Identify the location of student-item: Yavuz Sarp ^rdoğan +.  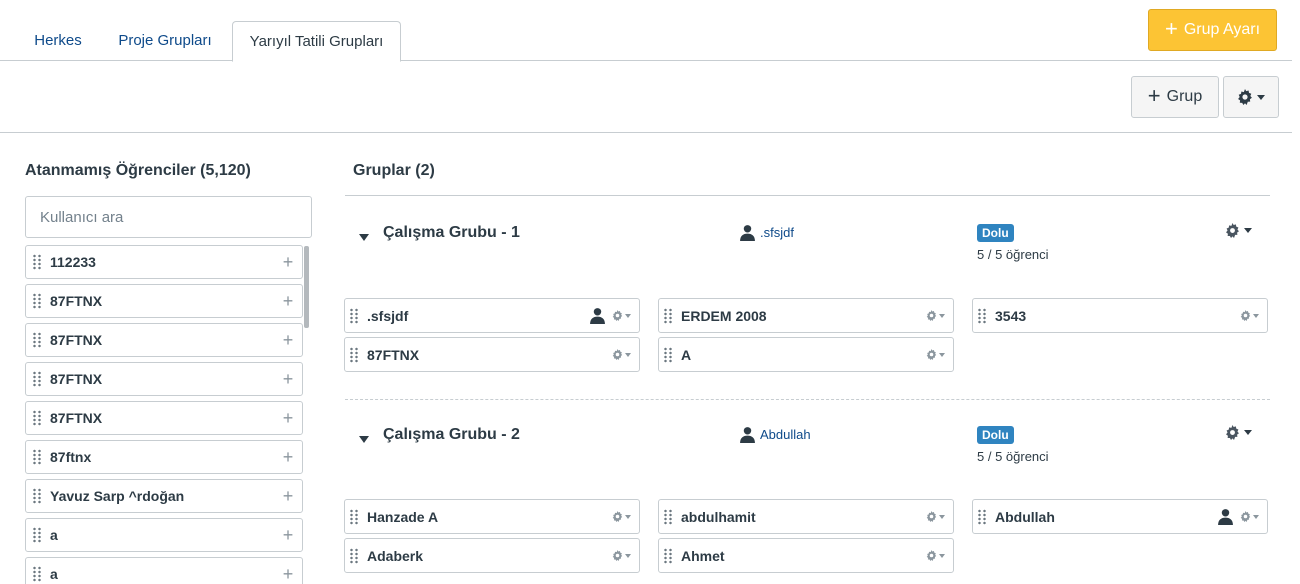
(164, 496).